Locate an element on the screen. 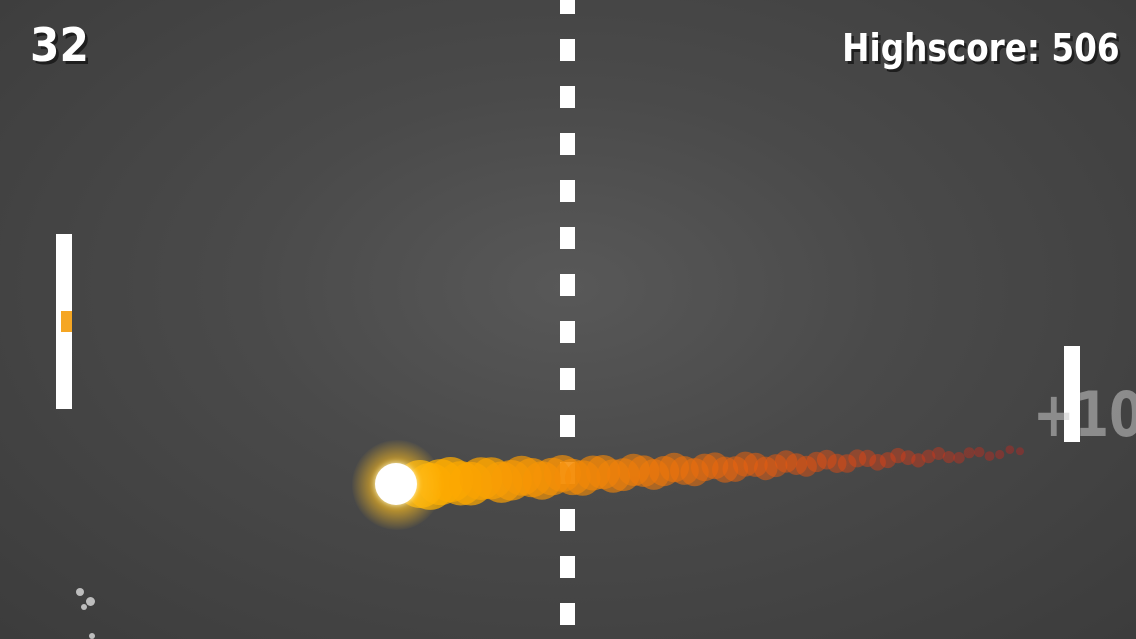  ball-trail is located at coordinates (710, 477).